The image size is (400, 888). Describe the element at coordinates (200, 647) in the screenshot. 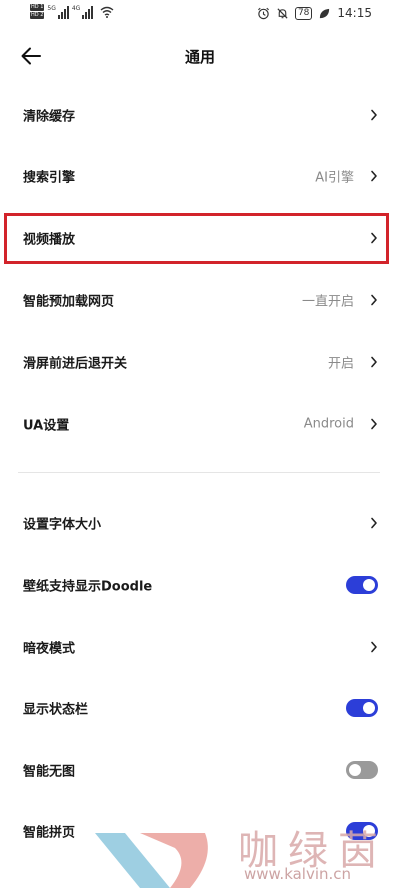

I see `setting-row: 暗夜模式` at that location.